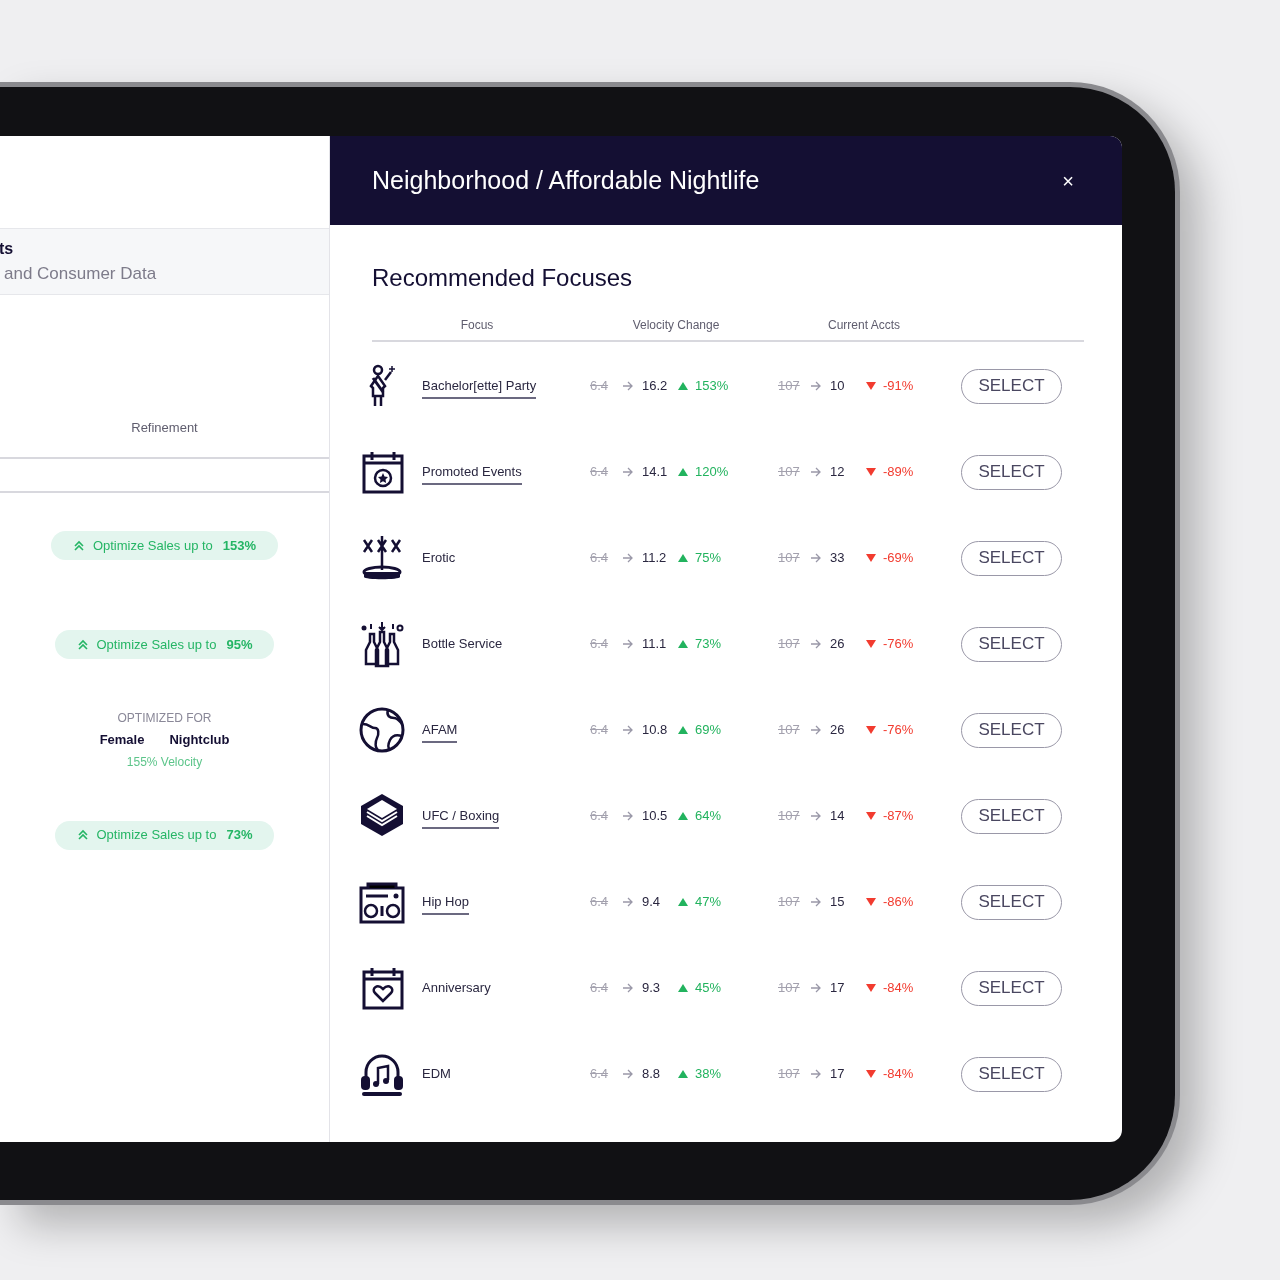 Image resolution: width=1280 pixels, height=1280 pixels. Describe the element at coordinates (898, 472) in the screenshot. I see `change-value: -89%` at that location.